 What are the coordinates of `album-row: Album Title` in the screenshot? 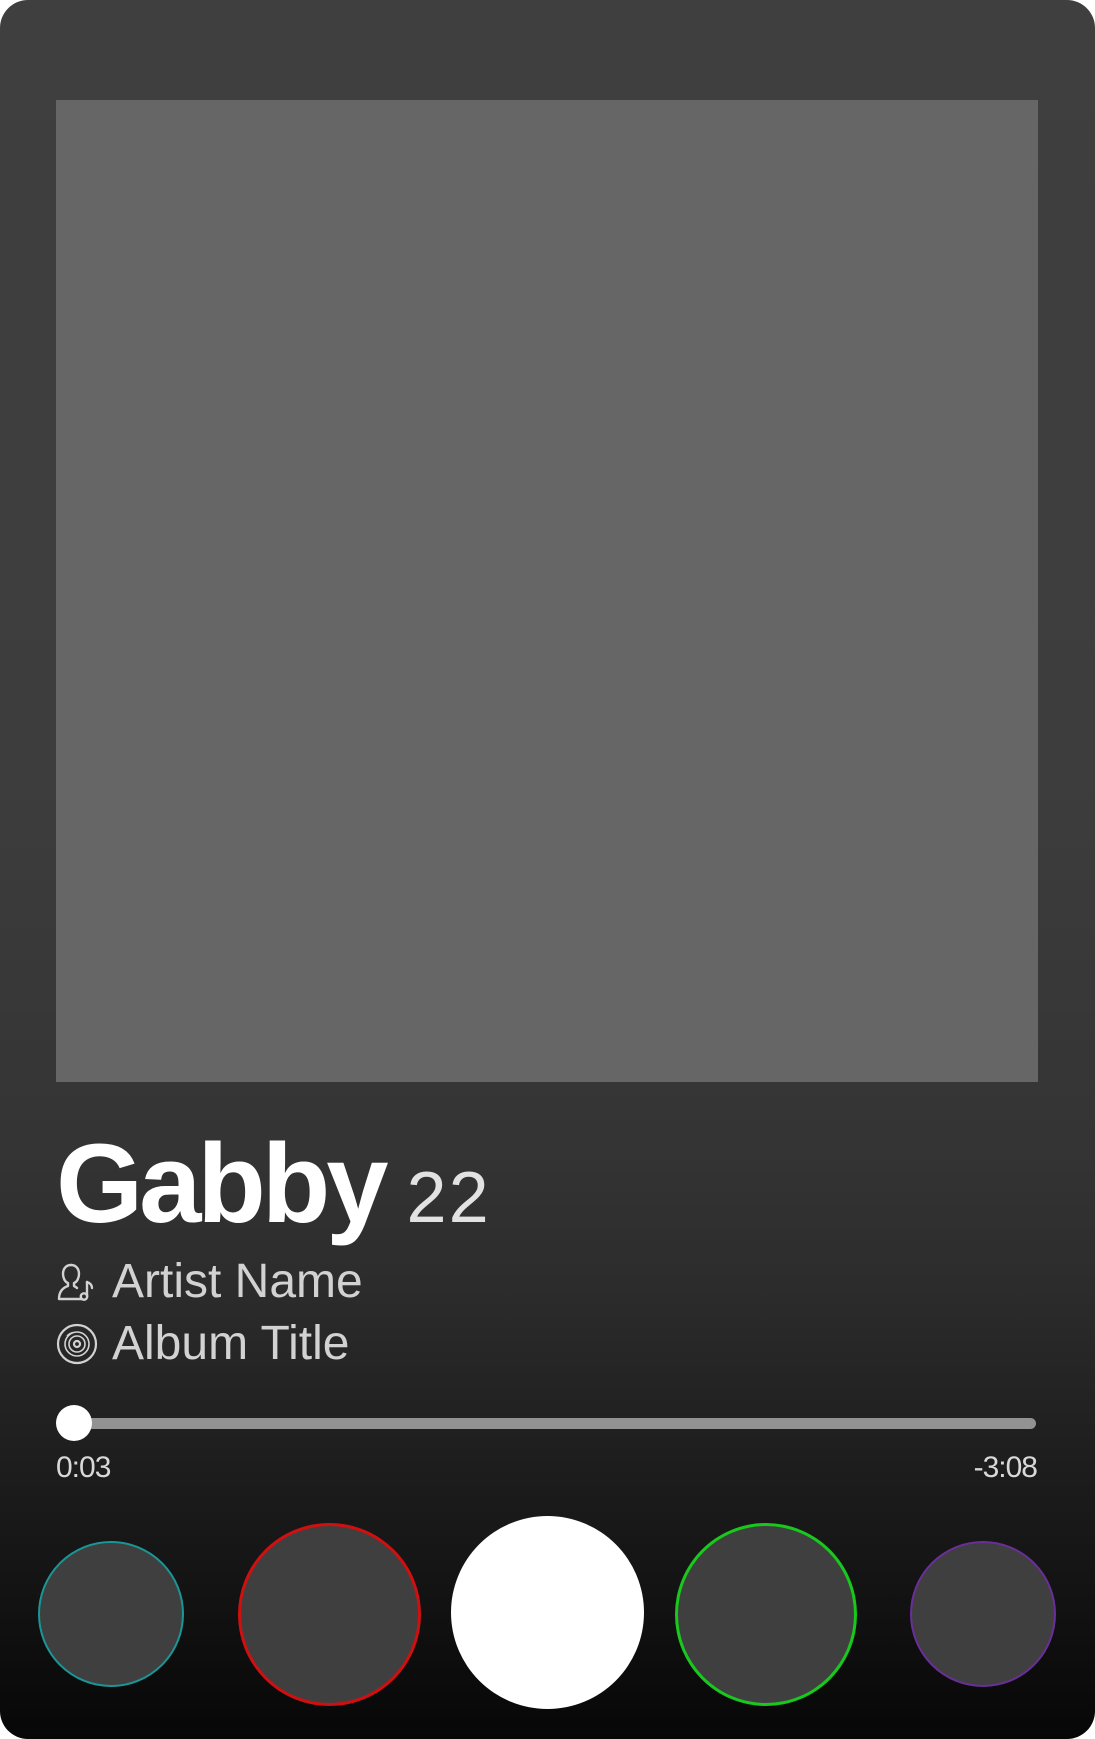 It's located at (202, 1344).